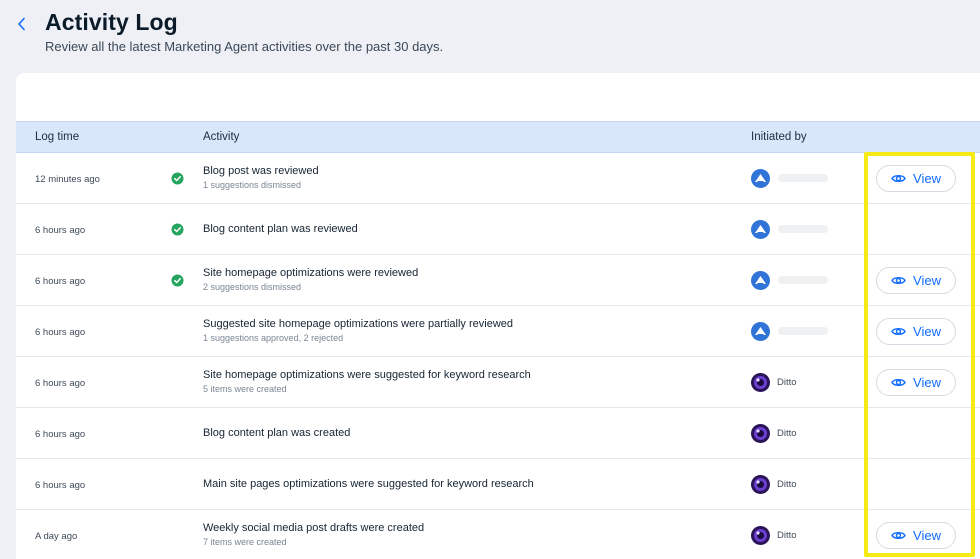  I want to click on activity-subtitle: 7 items were created, so click(245, 542).